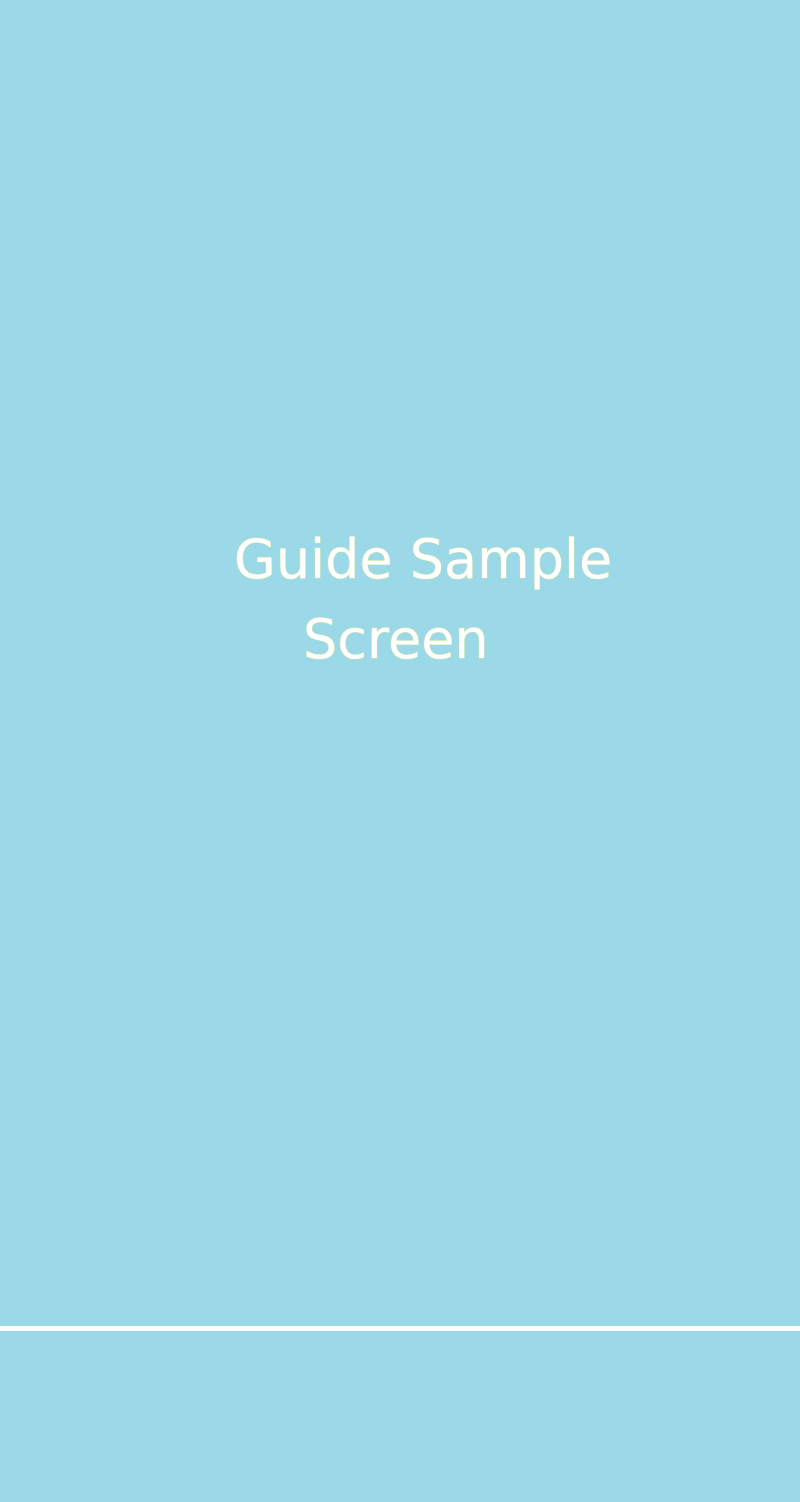 The height and width of the screenshot is (1502, 800). What do you see at coordinates (423, 559) in the screenshot?
I see `guide-title-line-1: Guide Sample` at bounding box center [423, 559].